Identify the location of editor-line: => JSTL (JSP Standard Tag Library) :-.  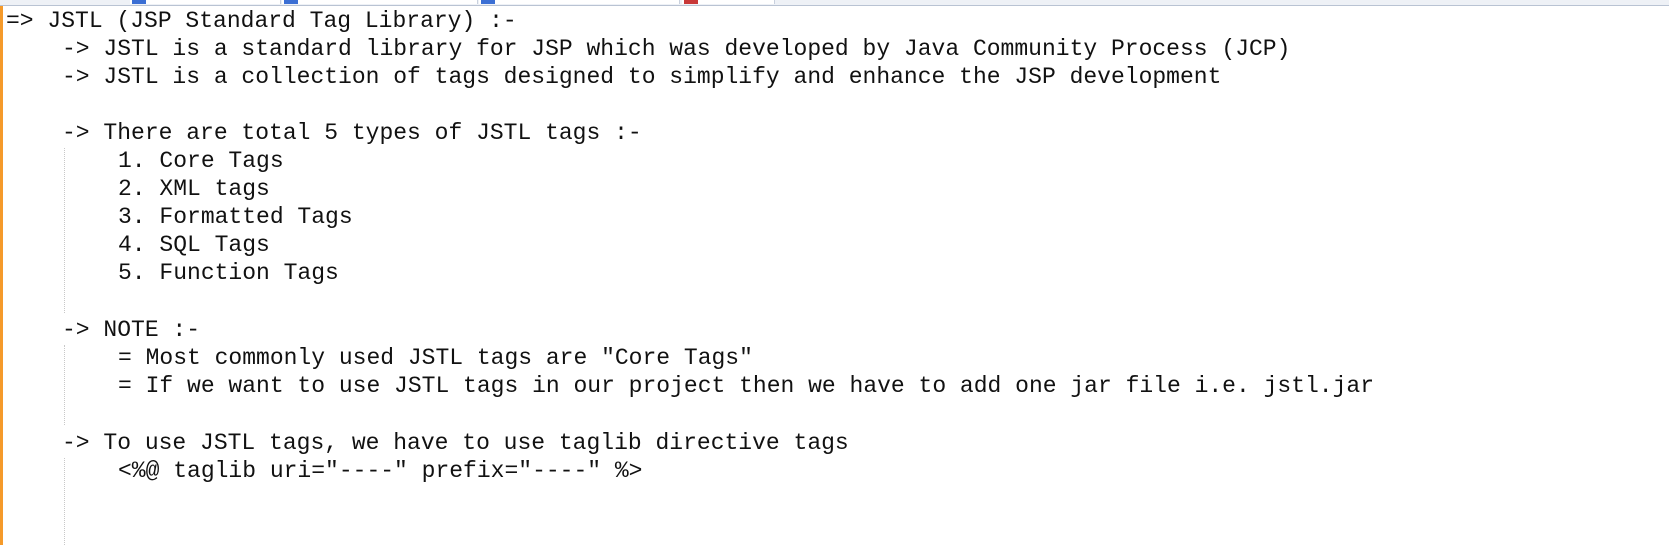
(261, 21).